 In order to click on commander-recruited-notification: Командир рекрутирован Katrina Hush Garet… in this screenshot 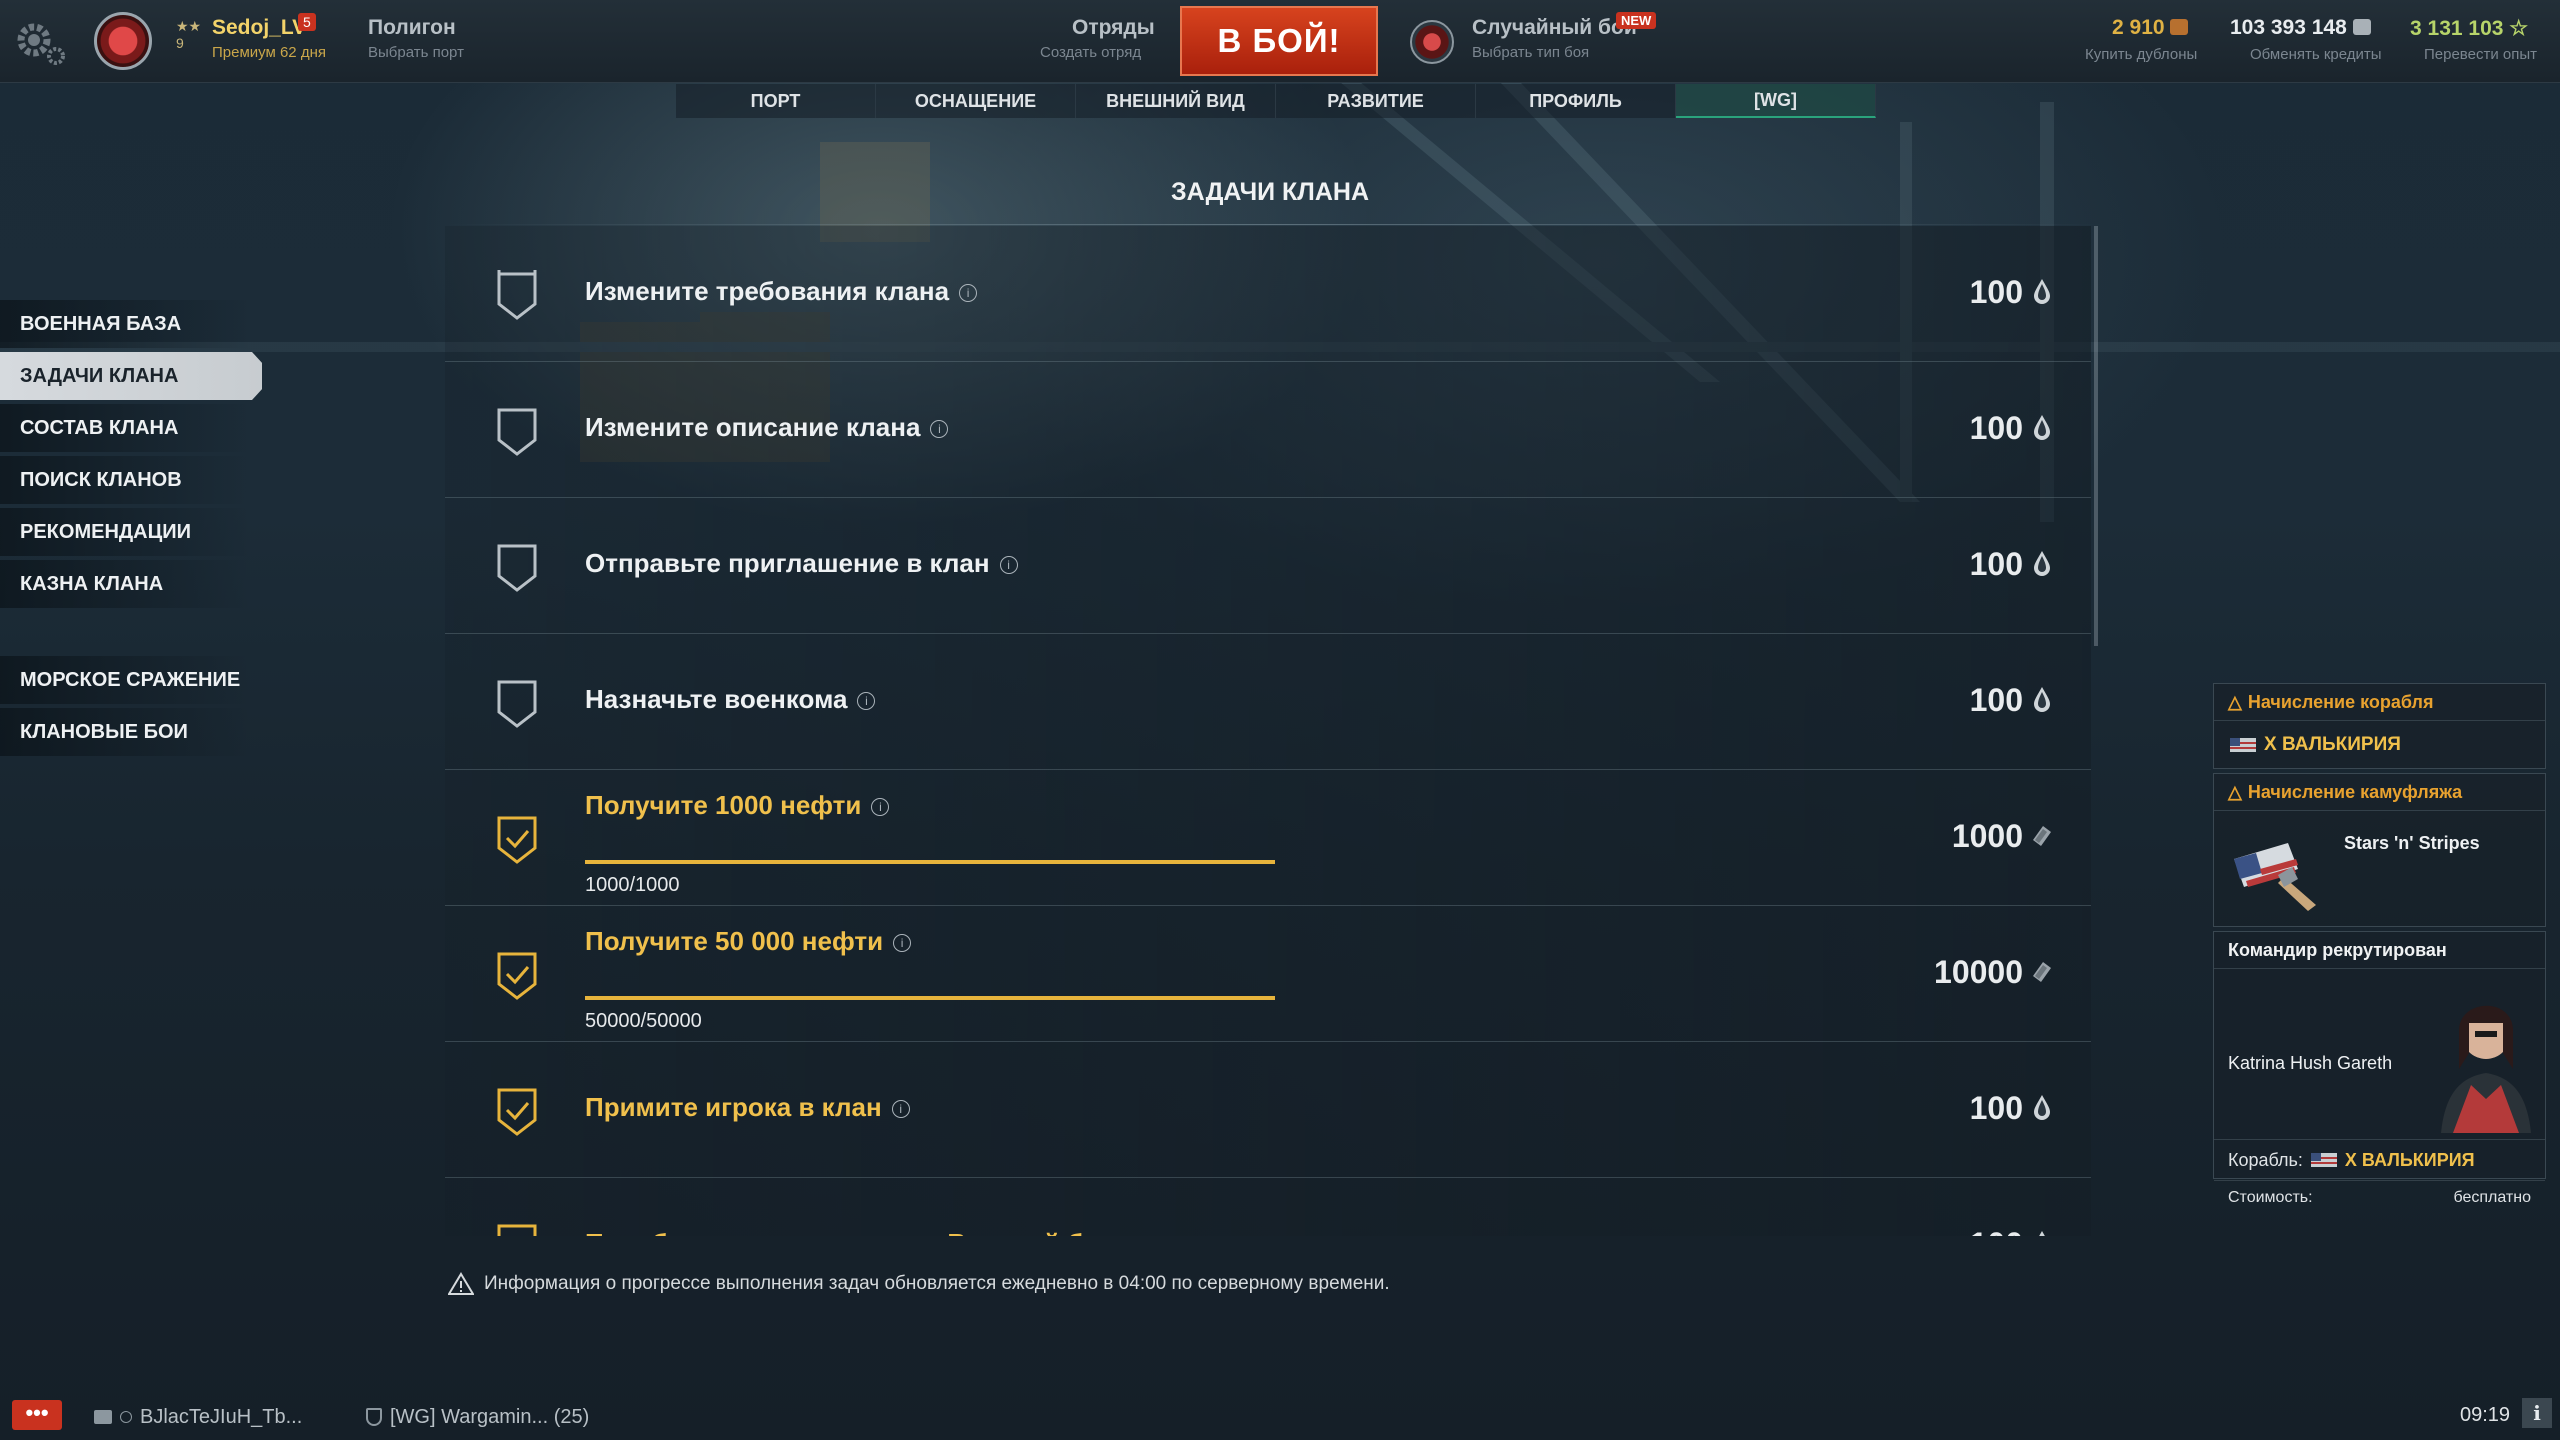, I will do `click(2379, 1068)`.